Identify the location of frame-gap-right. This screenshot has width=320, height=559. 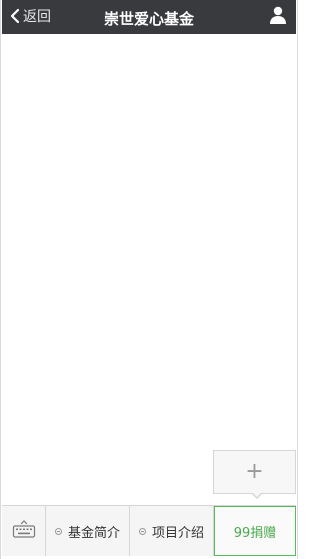
(299, 279).